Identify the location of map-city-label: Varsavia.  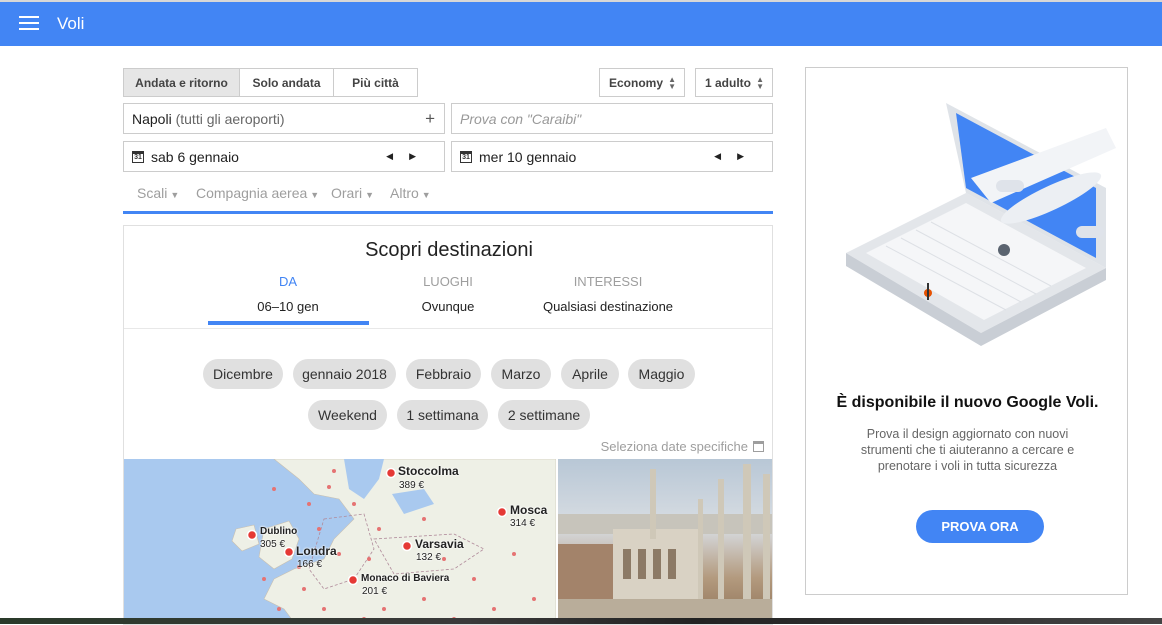
(439, 544).